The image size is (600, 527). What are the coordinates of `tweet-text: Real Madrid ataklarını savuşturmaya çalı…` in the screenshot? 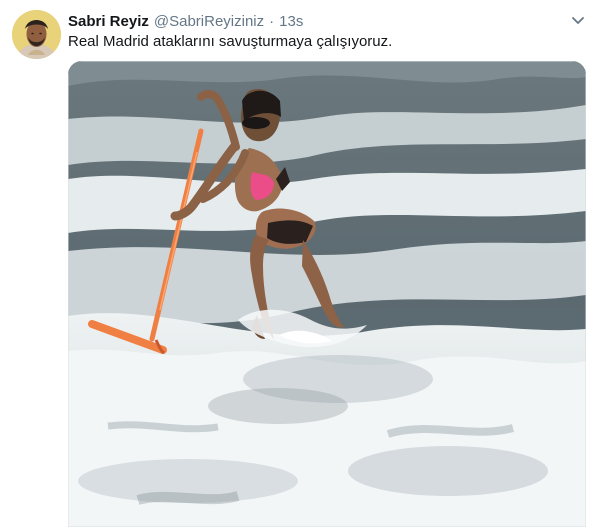 It's located at (230, 41).